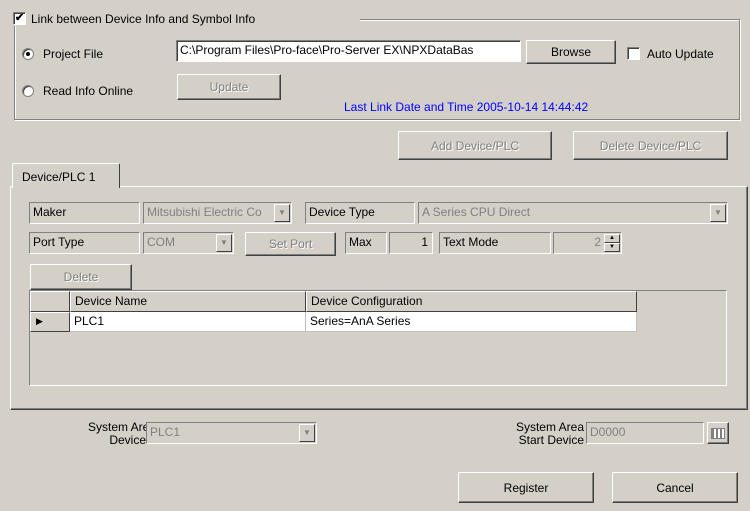 The height and width of the screenshot is (511, 750). Describe the element at coordinates (50, 322) in the screenshot. I see `row-indicator: ▶` at that location.